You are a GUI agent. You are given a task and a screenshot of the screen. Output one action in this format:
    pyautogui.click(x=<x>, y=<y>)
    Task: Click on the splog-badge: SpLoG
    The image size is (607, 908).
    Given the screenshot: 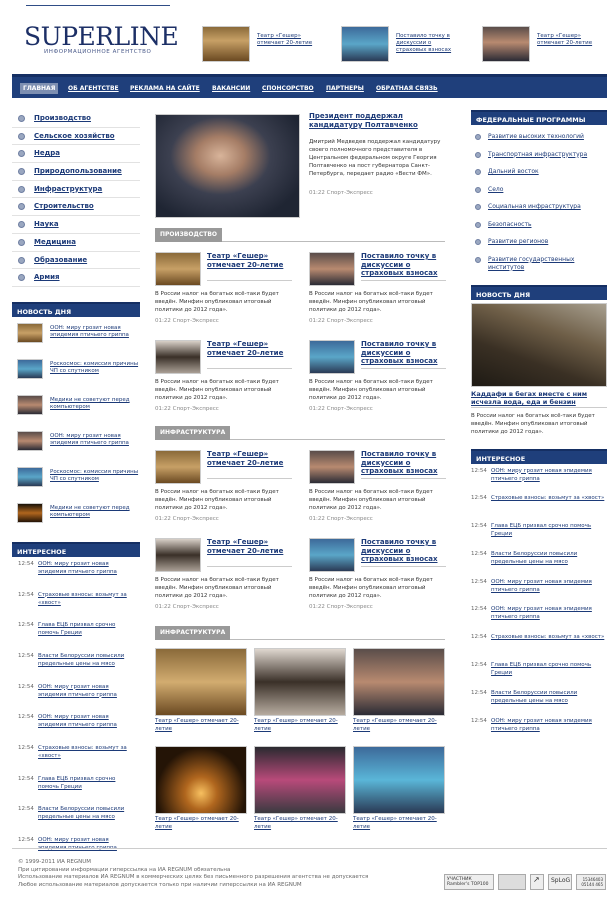 What is the action you would take?
    pyautogui.click(x=560, y=882)
    